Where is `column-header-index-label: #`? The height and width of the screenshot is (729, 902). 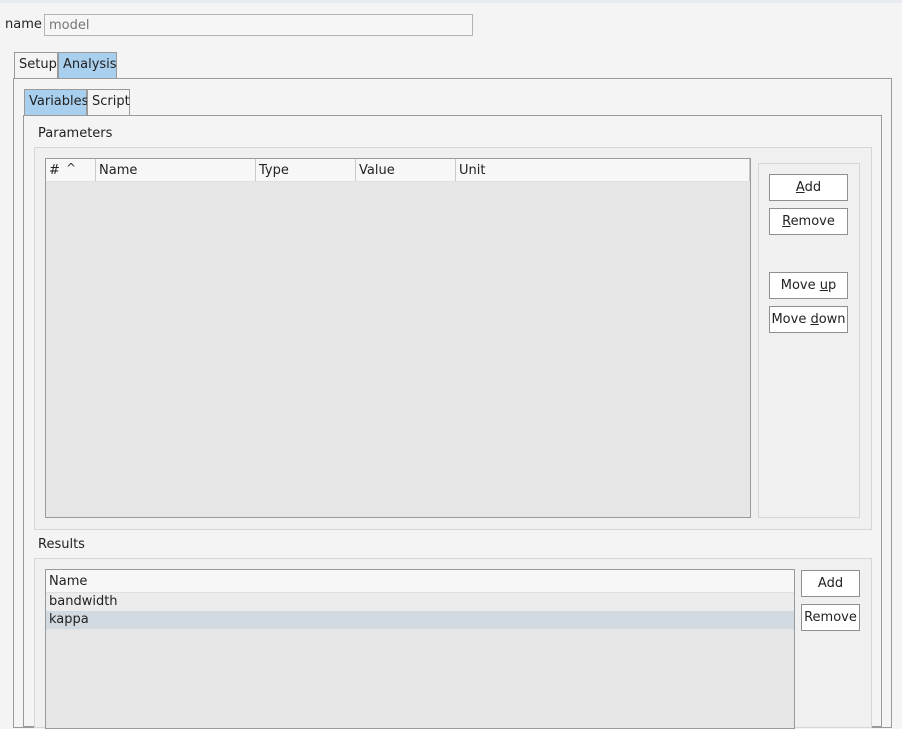 column-header-index-label: # is located at coordinates (54, 170).